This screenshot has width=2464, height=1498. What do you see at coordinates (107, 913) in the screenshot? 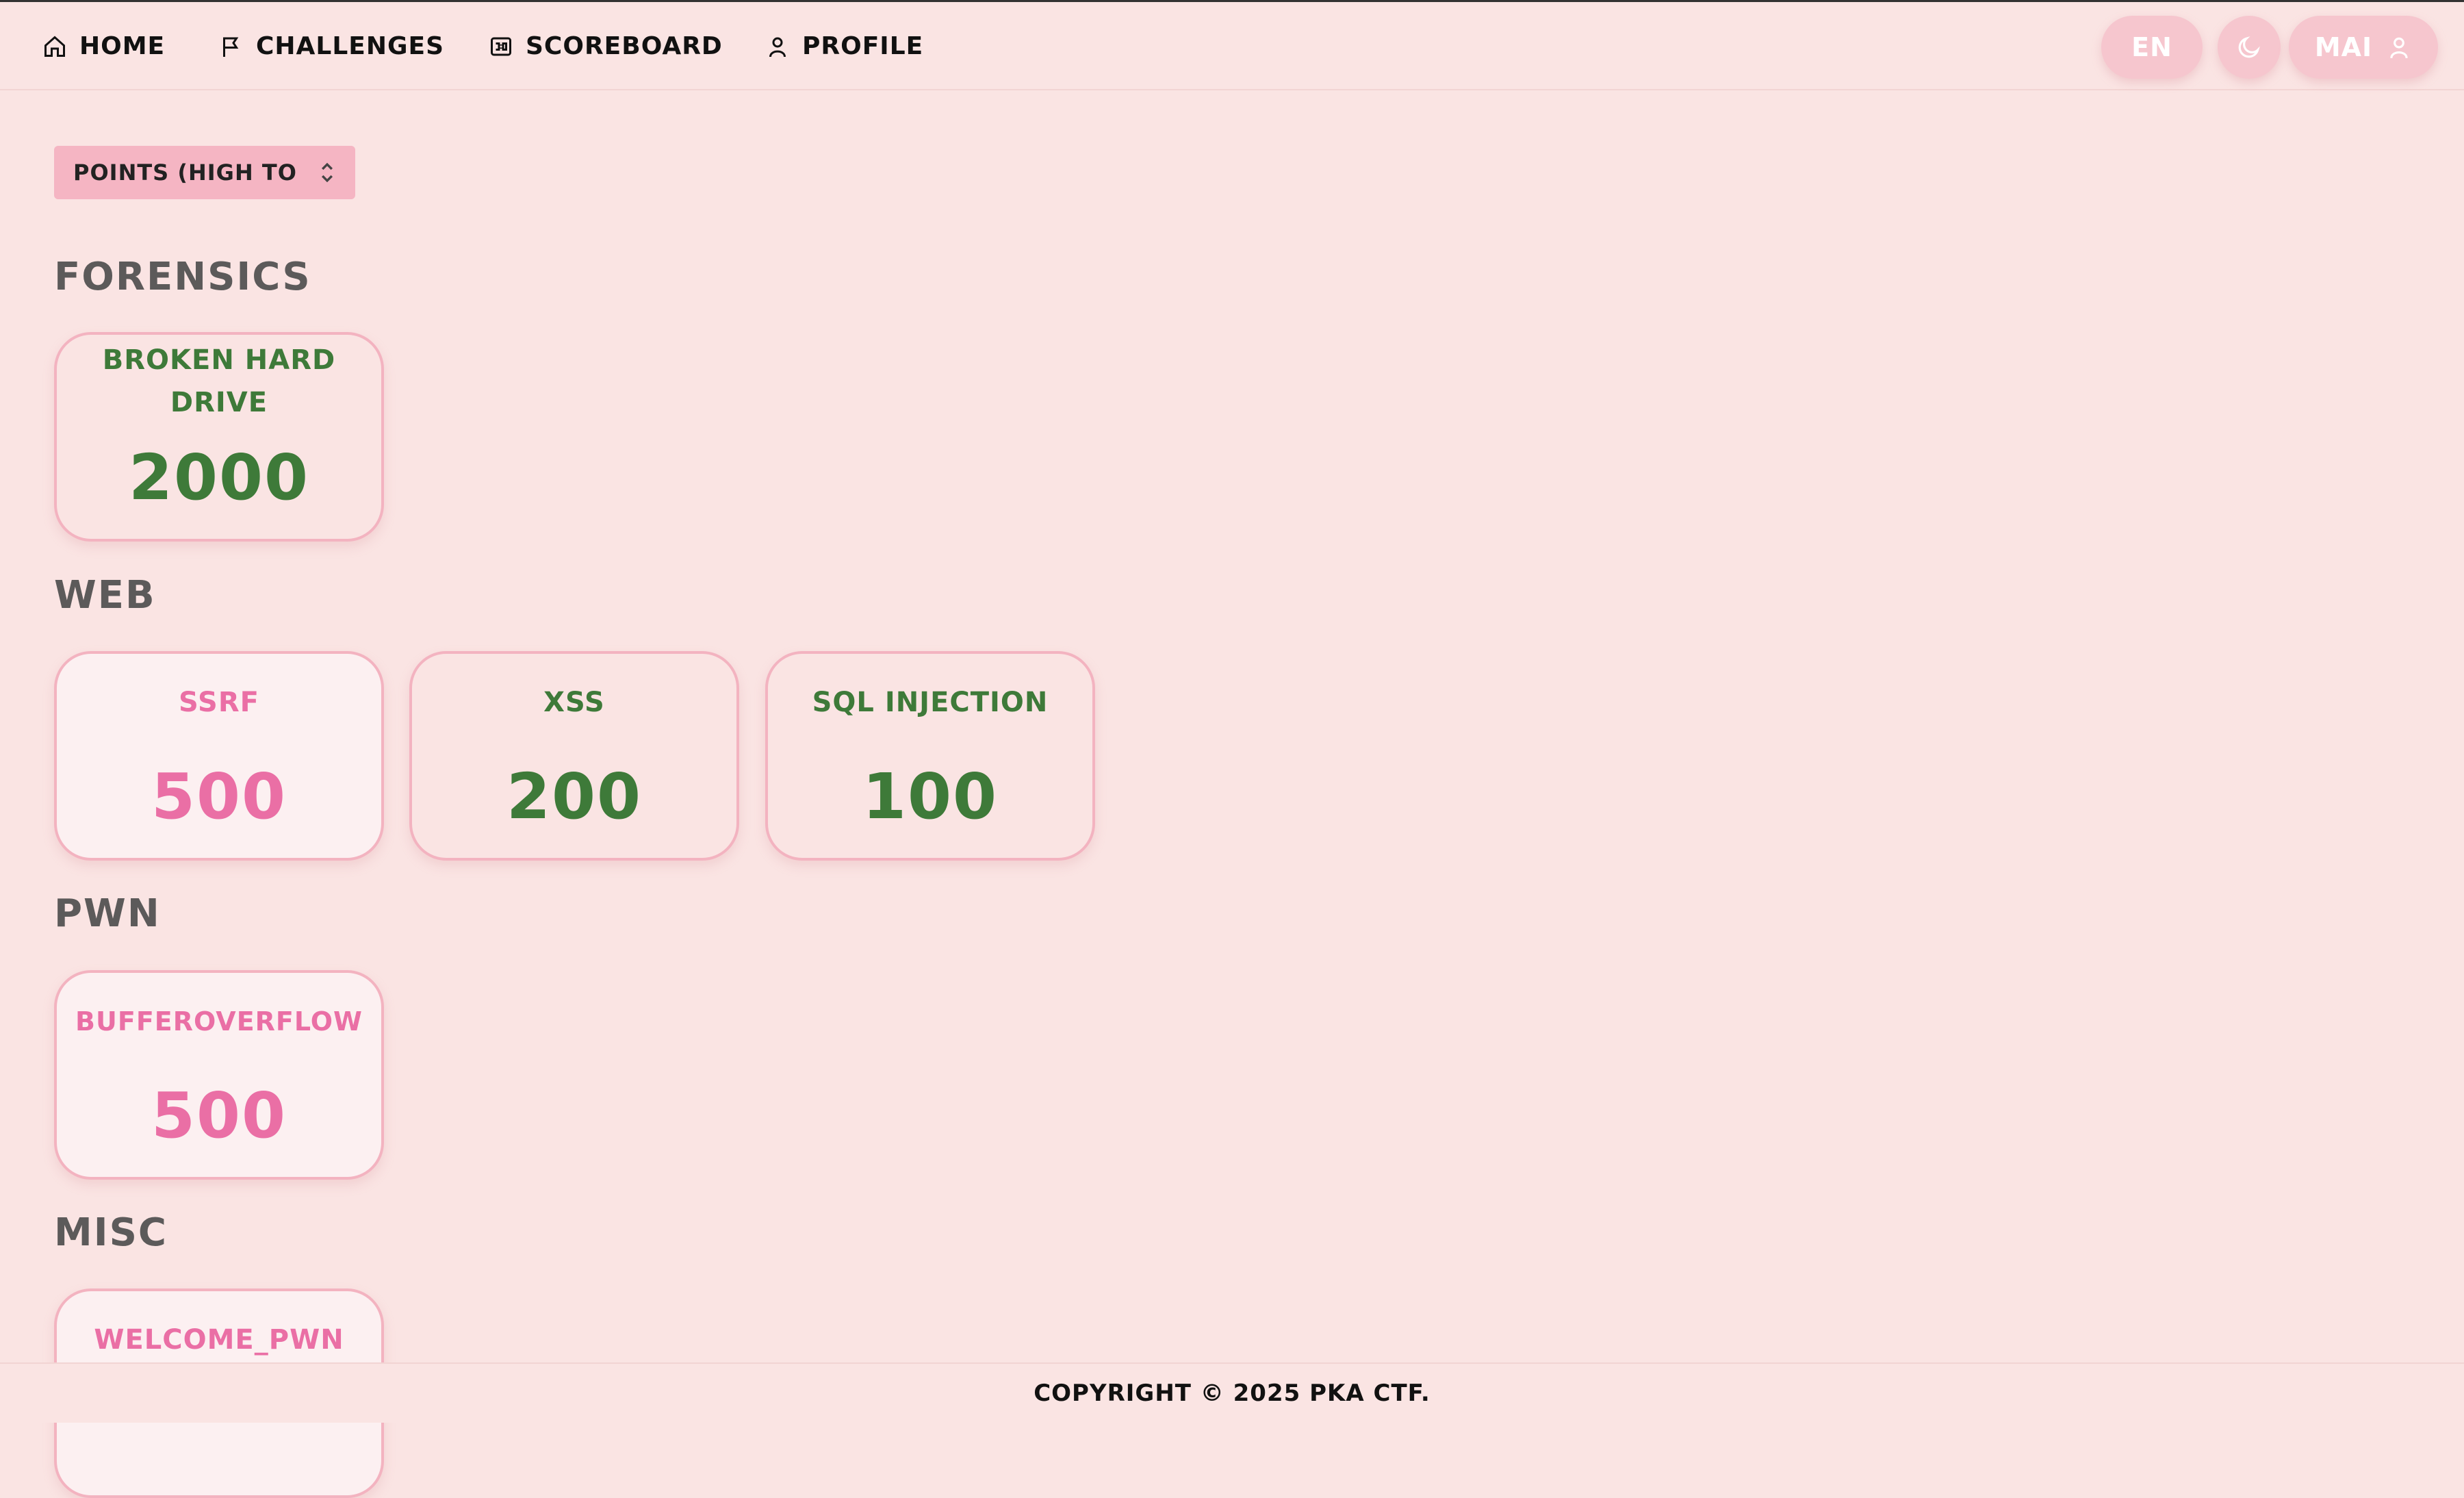
I see `category-heading-pwn: PWN` at bounding box center [107, 913].